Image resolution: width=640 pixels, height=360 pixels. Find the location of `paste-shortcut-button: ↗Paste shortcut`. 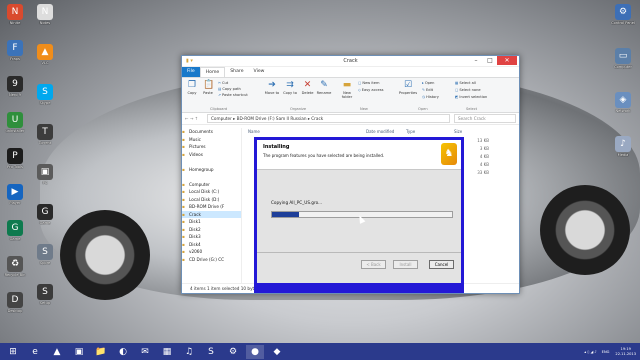

paste-shortcut-button: ↗Paste shortcut is located at coordinates (233, 95).